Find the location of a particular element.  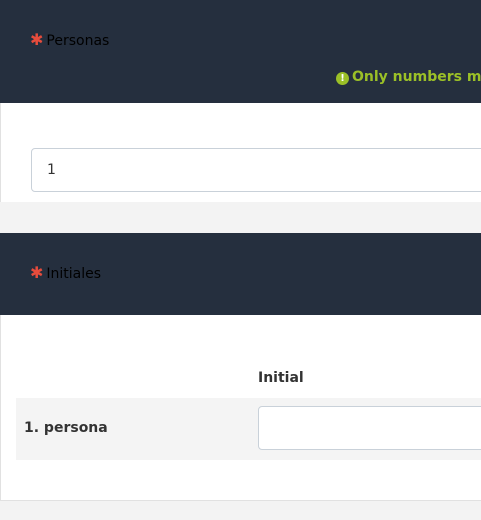

exclamation-circle-icon: ! is located at coordinates (342, 78).